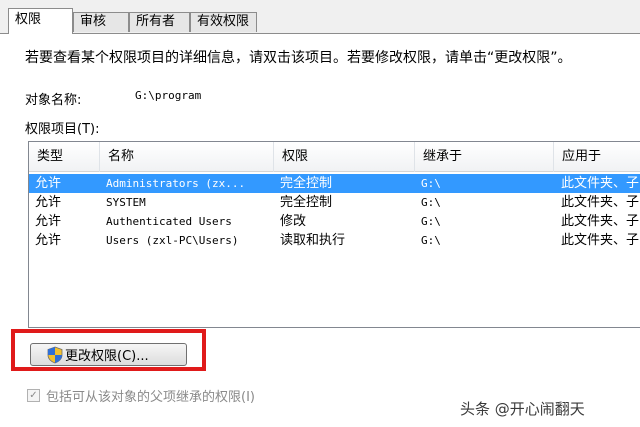  I want to click on cell-permission: 修改, so click(293, 221).